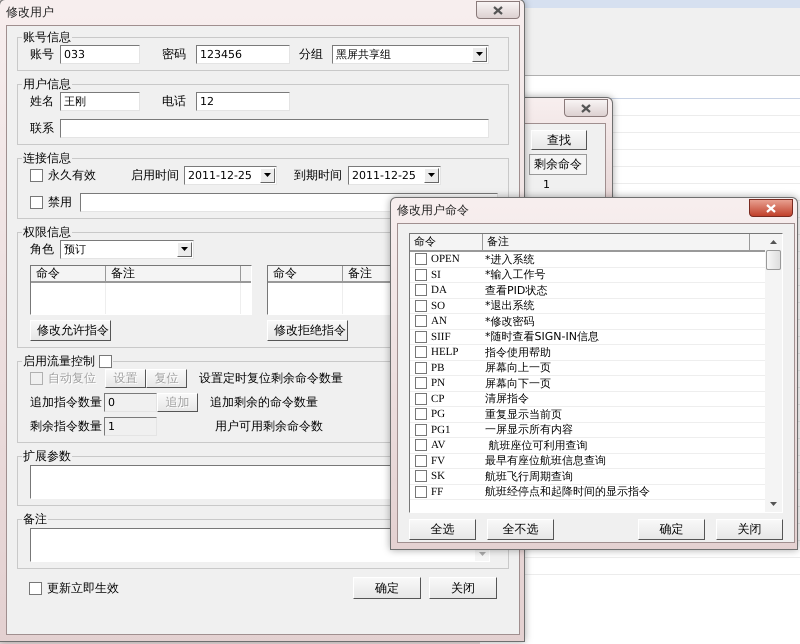  Describe the element at coordinates (510, 305) in the screenshot. I see `command-note: *退出系统` at that location.